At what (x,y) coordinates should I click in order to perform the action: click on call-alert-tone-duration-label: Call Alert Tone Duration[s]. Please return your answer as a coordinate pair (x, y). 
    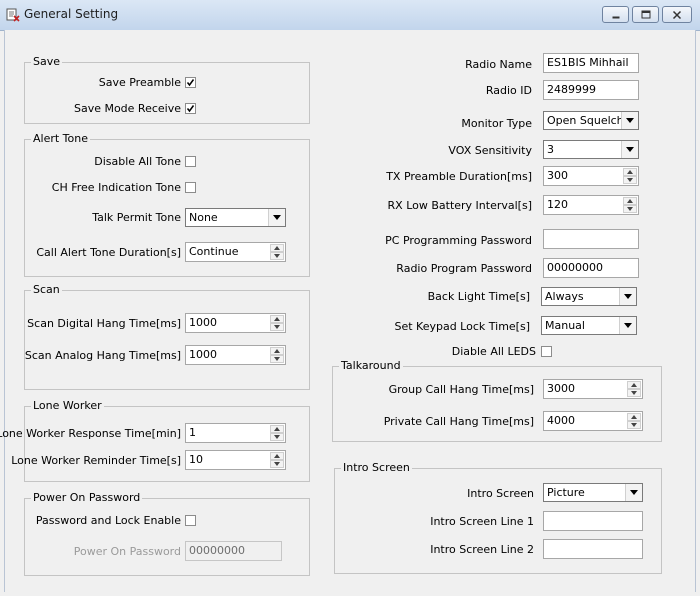
    Looking at the image, I should click on (108, 252).